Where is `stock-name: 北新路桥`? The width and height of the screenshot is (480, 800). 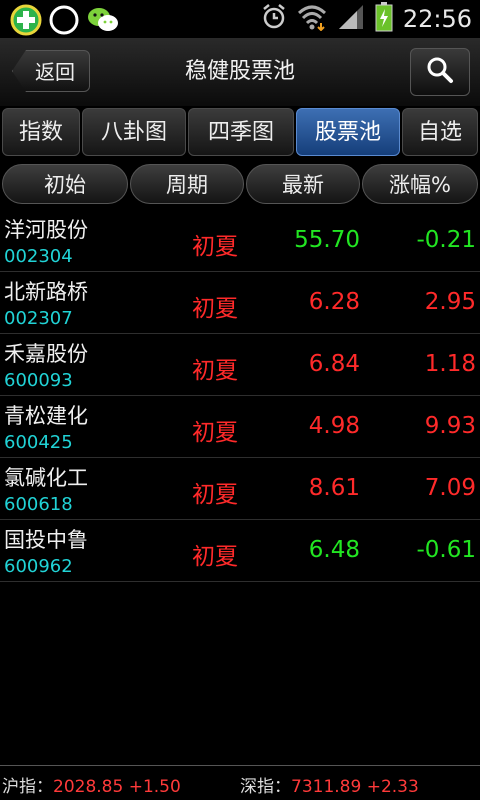
stock-name: 北新路桥 is located at coordinates (46, 292).